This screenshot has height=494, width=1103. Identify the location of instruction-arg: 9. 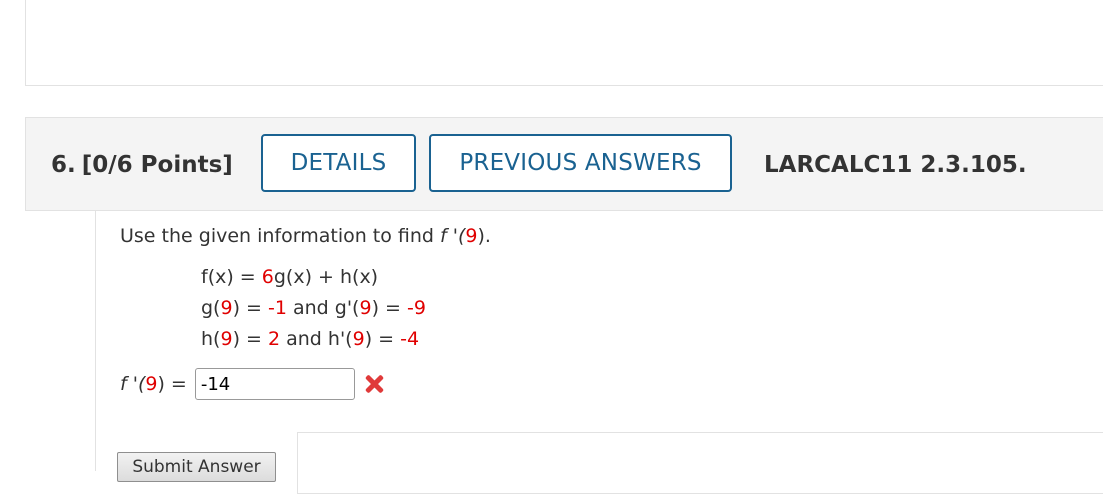
(471, 236).